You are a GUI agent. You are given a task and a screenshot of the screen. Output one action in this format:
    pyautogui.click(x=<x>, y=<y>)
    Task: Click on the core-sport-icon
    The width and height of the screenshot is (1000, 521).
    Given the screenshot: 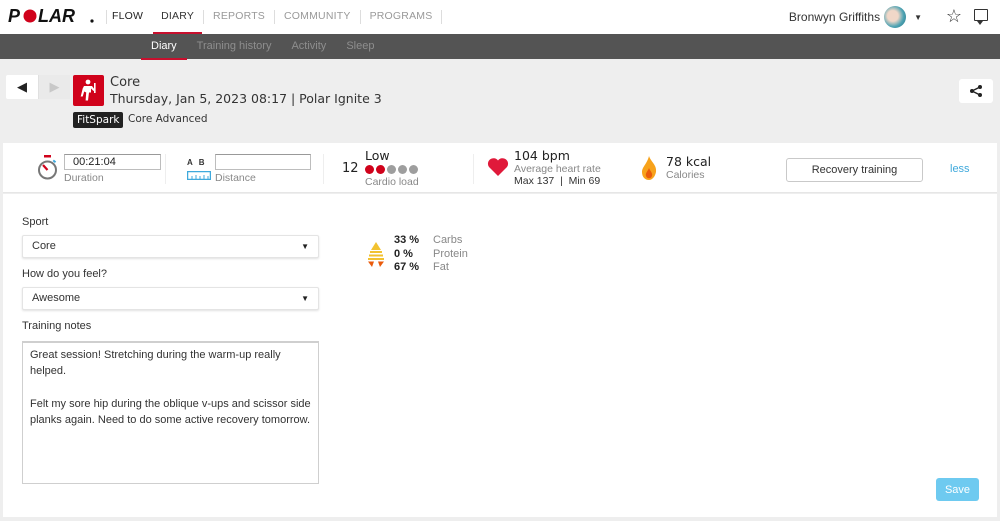 What is the action you would take?
    pyautogui.click(x=88, y=90)
    